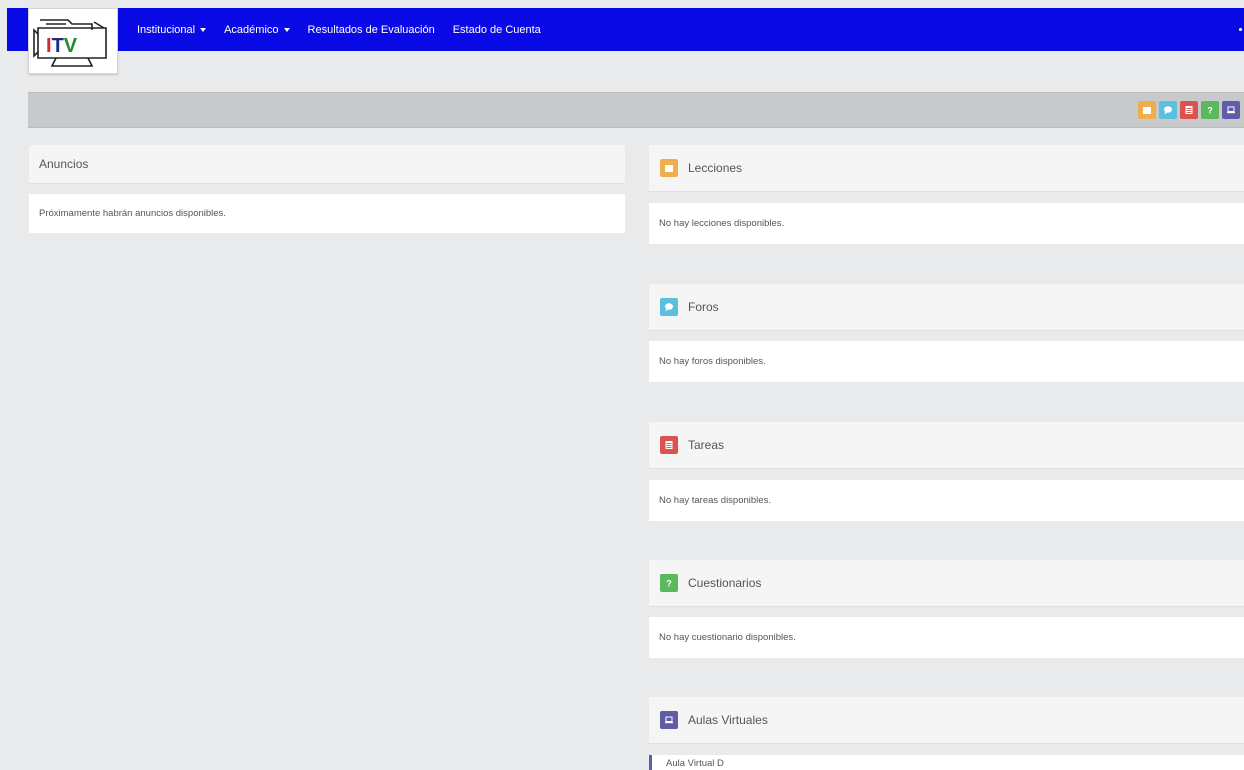  Describe the element at coordinates (715, 500) in the screenshot. I see `tareas-empty-message: No hay tareas disponibles.` at that location.